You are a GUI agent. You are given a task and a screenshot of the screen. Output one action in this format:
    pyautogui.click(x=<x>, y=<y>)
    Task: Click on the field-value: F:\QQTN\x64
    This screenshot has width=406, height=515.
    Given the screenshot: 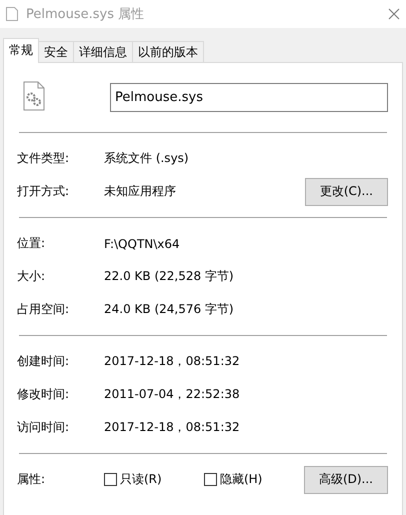 What is the action you would take?
    pyautogui.click(x=142, y=243)
    